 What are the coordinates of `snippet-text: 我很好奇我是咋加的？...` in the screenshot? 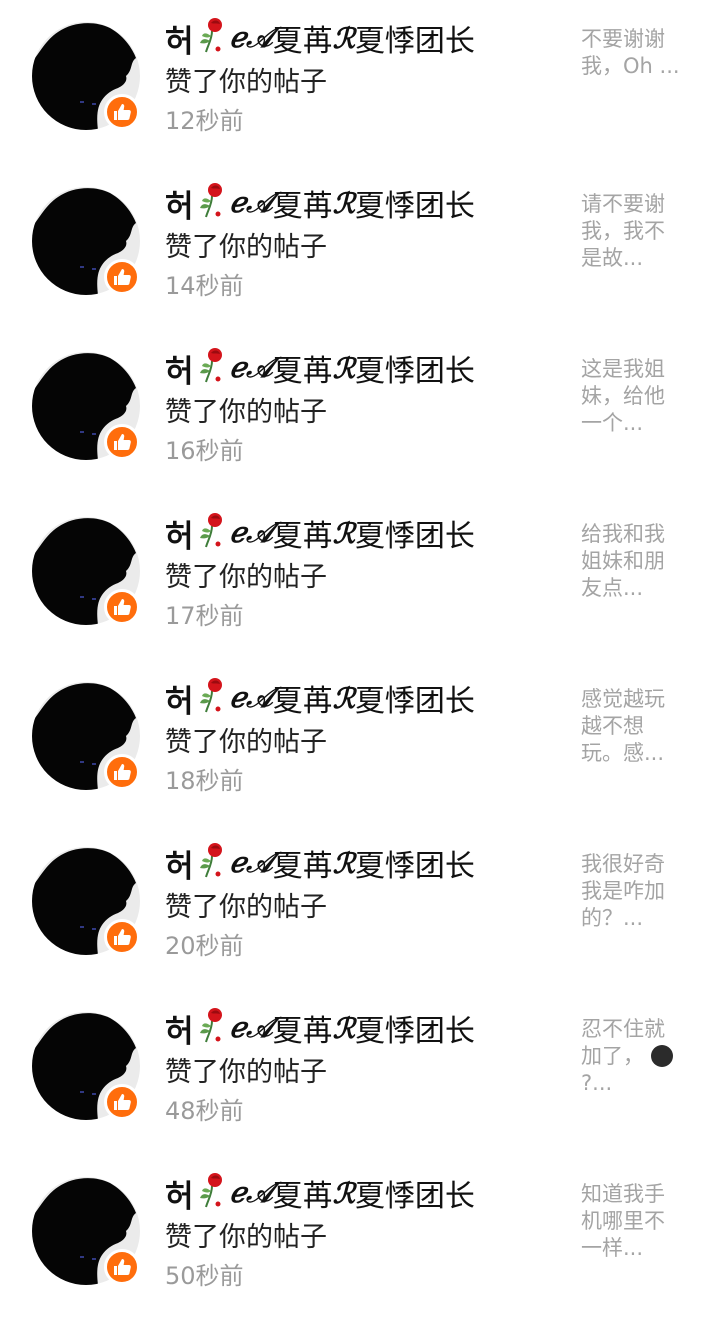 It's located at (623, 891).